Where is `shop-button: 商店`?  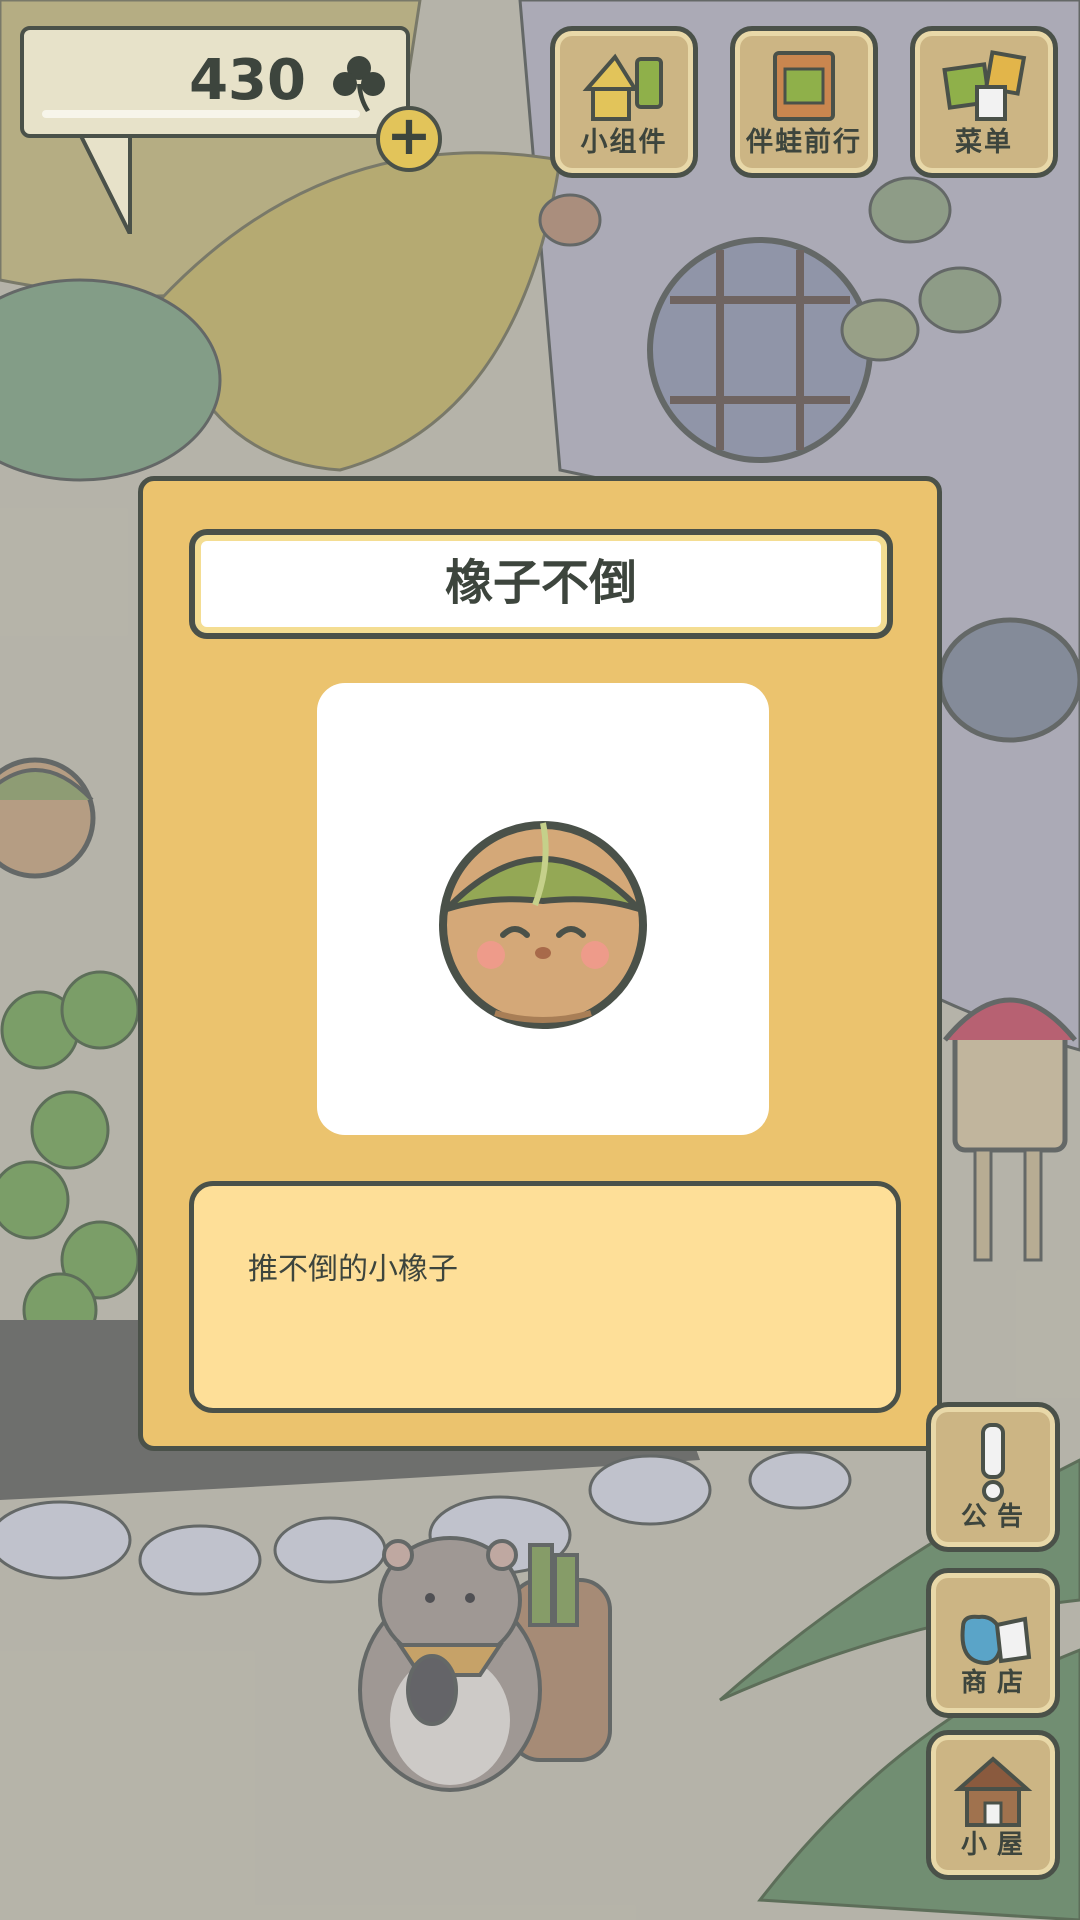 shop-button: 商店 is located at coordinates (993, 1643).